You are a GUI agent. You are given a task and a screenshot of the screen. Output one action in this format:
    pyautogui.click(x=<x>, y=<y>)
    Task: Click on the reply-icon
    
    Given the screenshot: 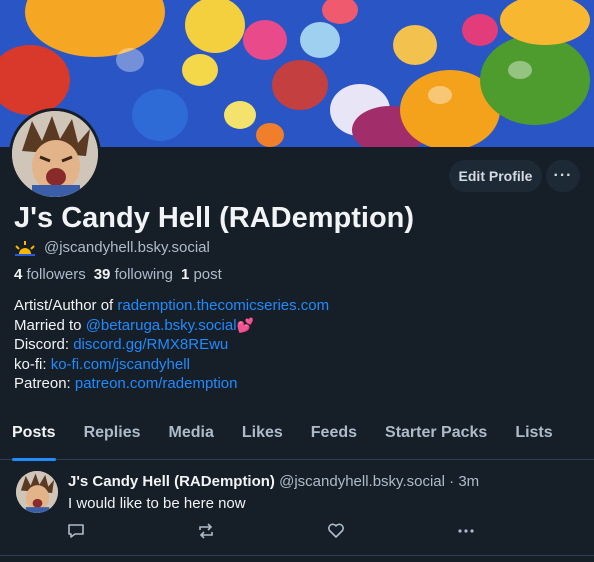 What is the action you would take?
    pyautogui.click(x=76, y=531)
    